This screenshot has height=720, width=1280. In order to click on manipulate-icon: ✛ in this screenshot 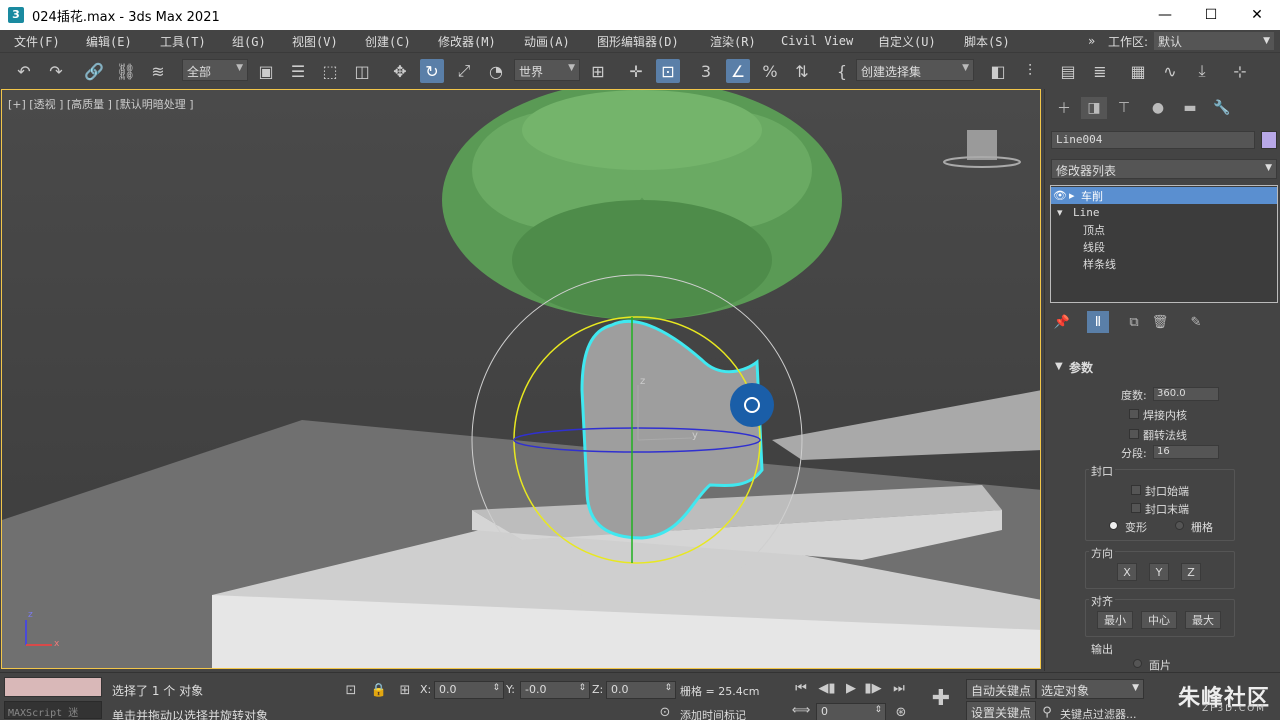, I will do `click(636, 71)`.